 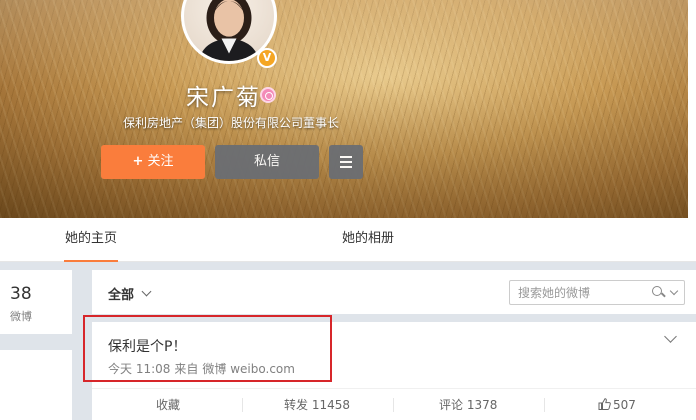 I want to click on cover-edge, so click(x=692, y=109).